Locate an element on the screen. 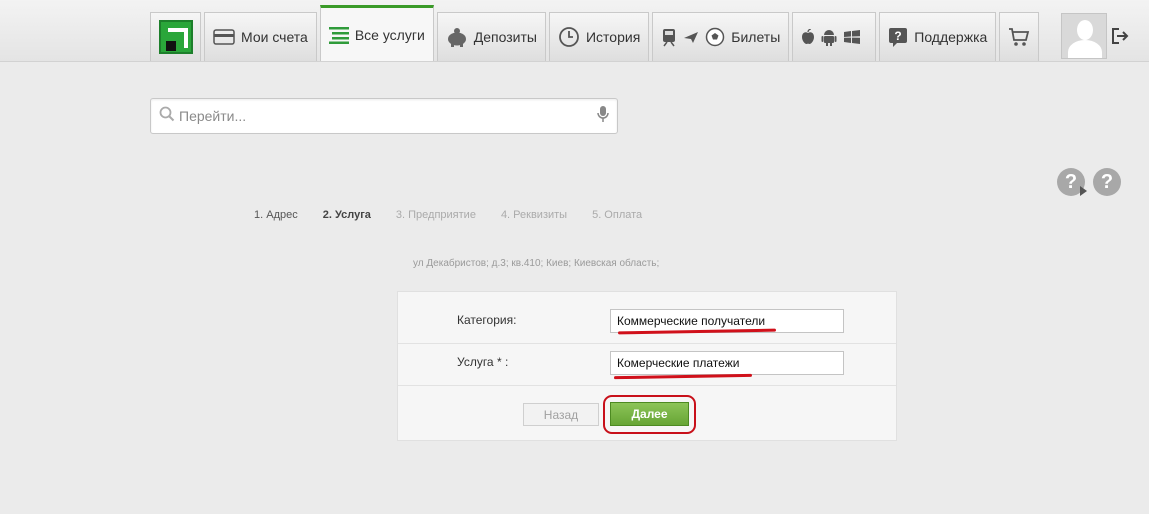 The image size is (1149, 514). search-bar is located at coordinates (384, 116).